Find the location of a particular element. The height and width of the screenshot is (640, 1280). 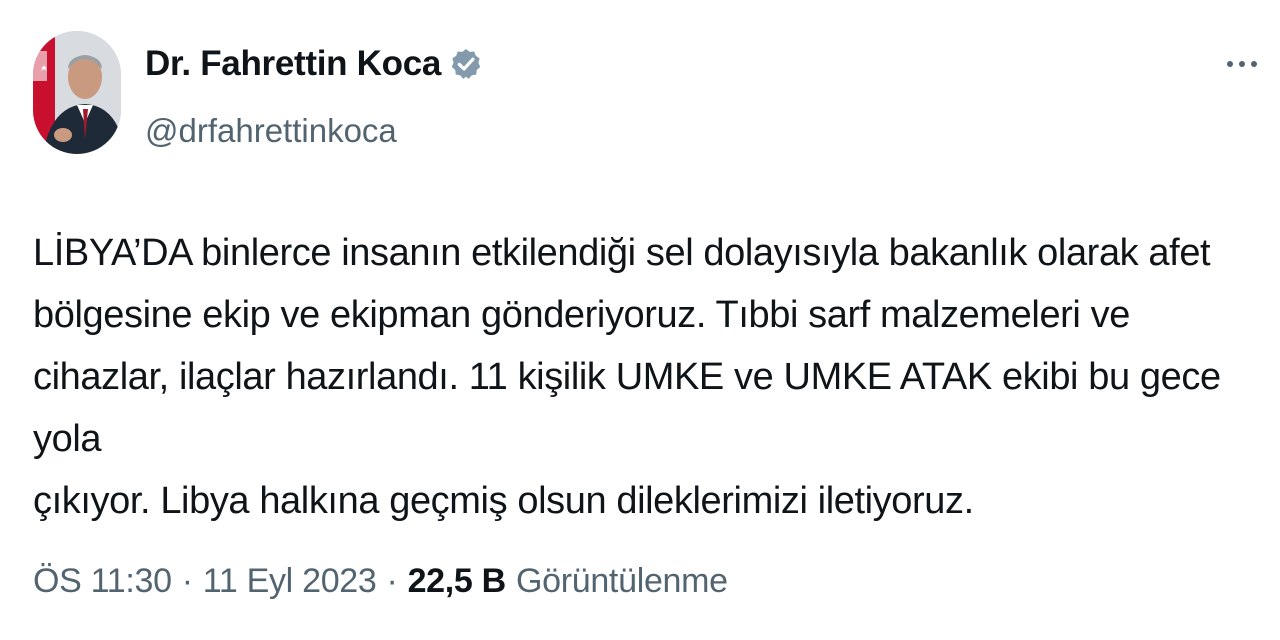

tweet-date: 11 Eyl 2023 is located at coordinates (290, 581).